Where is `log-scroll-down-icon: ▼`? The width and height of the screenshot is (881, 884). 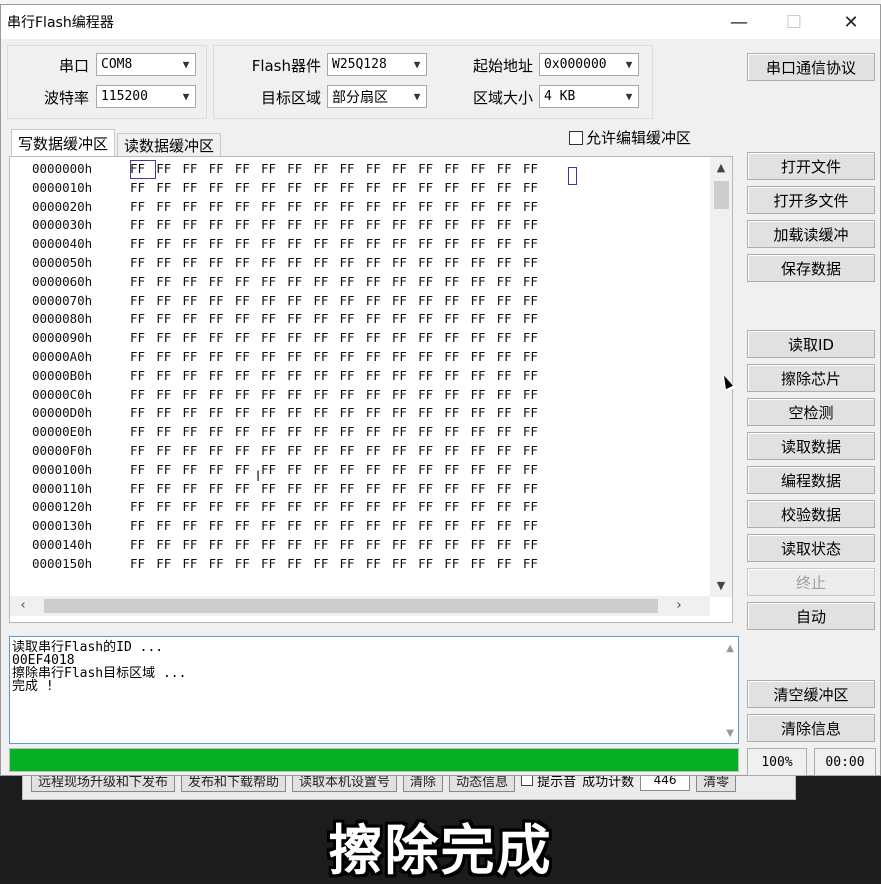 log-scroll-down-icon: ▼ is located at coordinates (730, 733).